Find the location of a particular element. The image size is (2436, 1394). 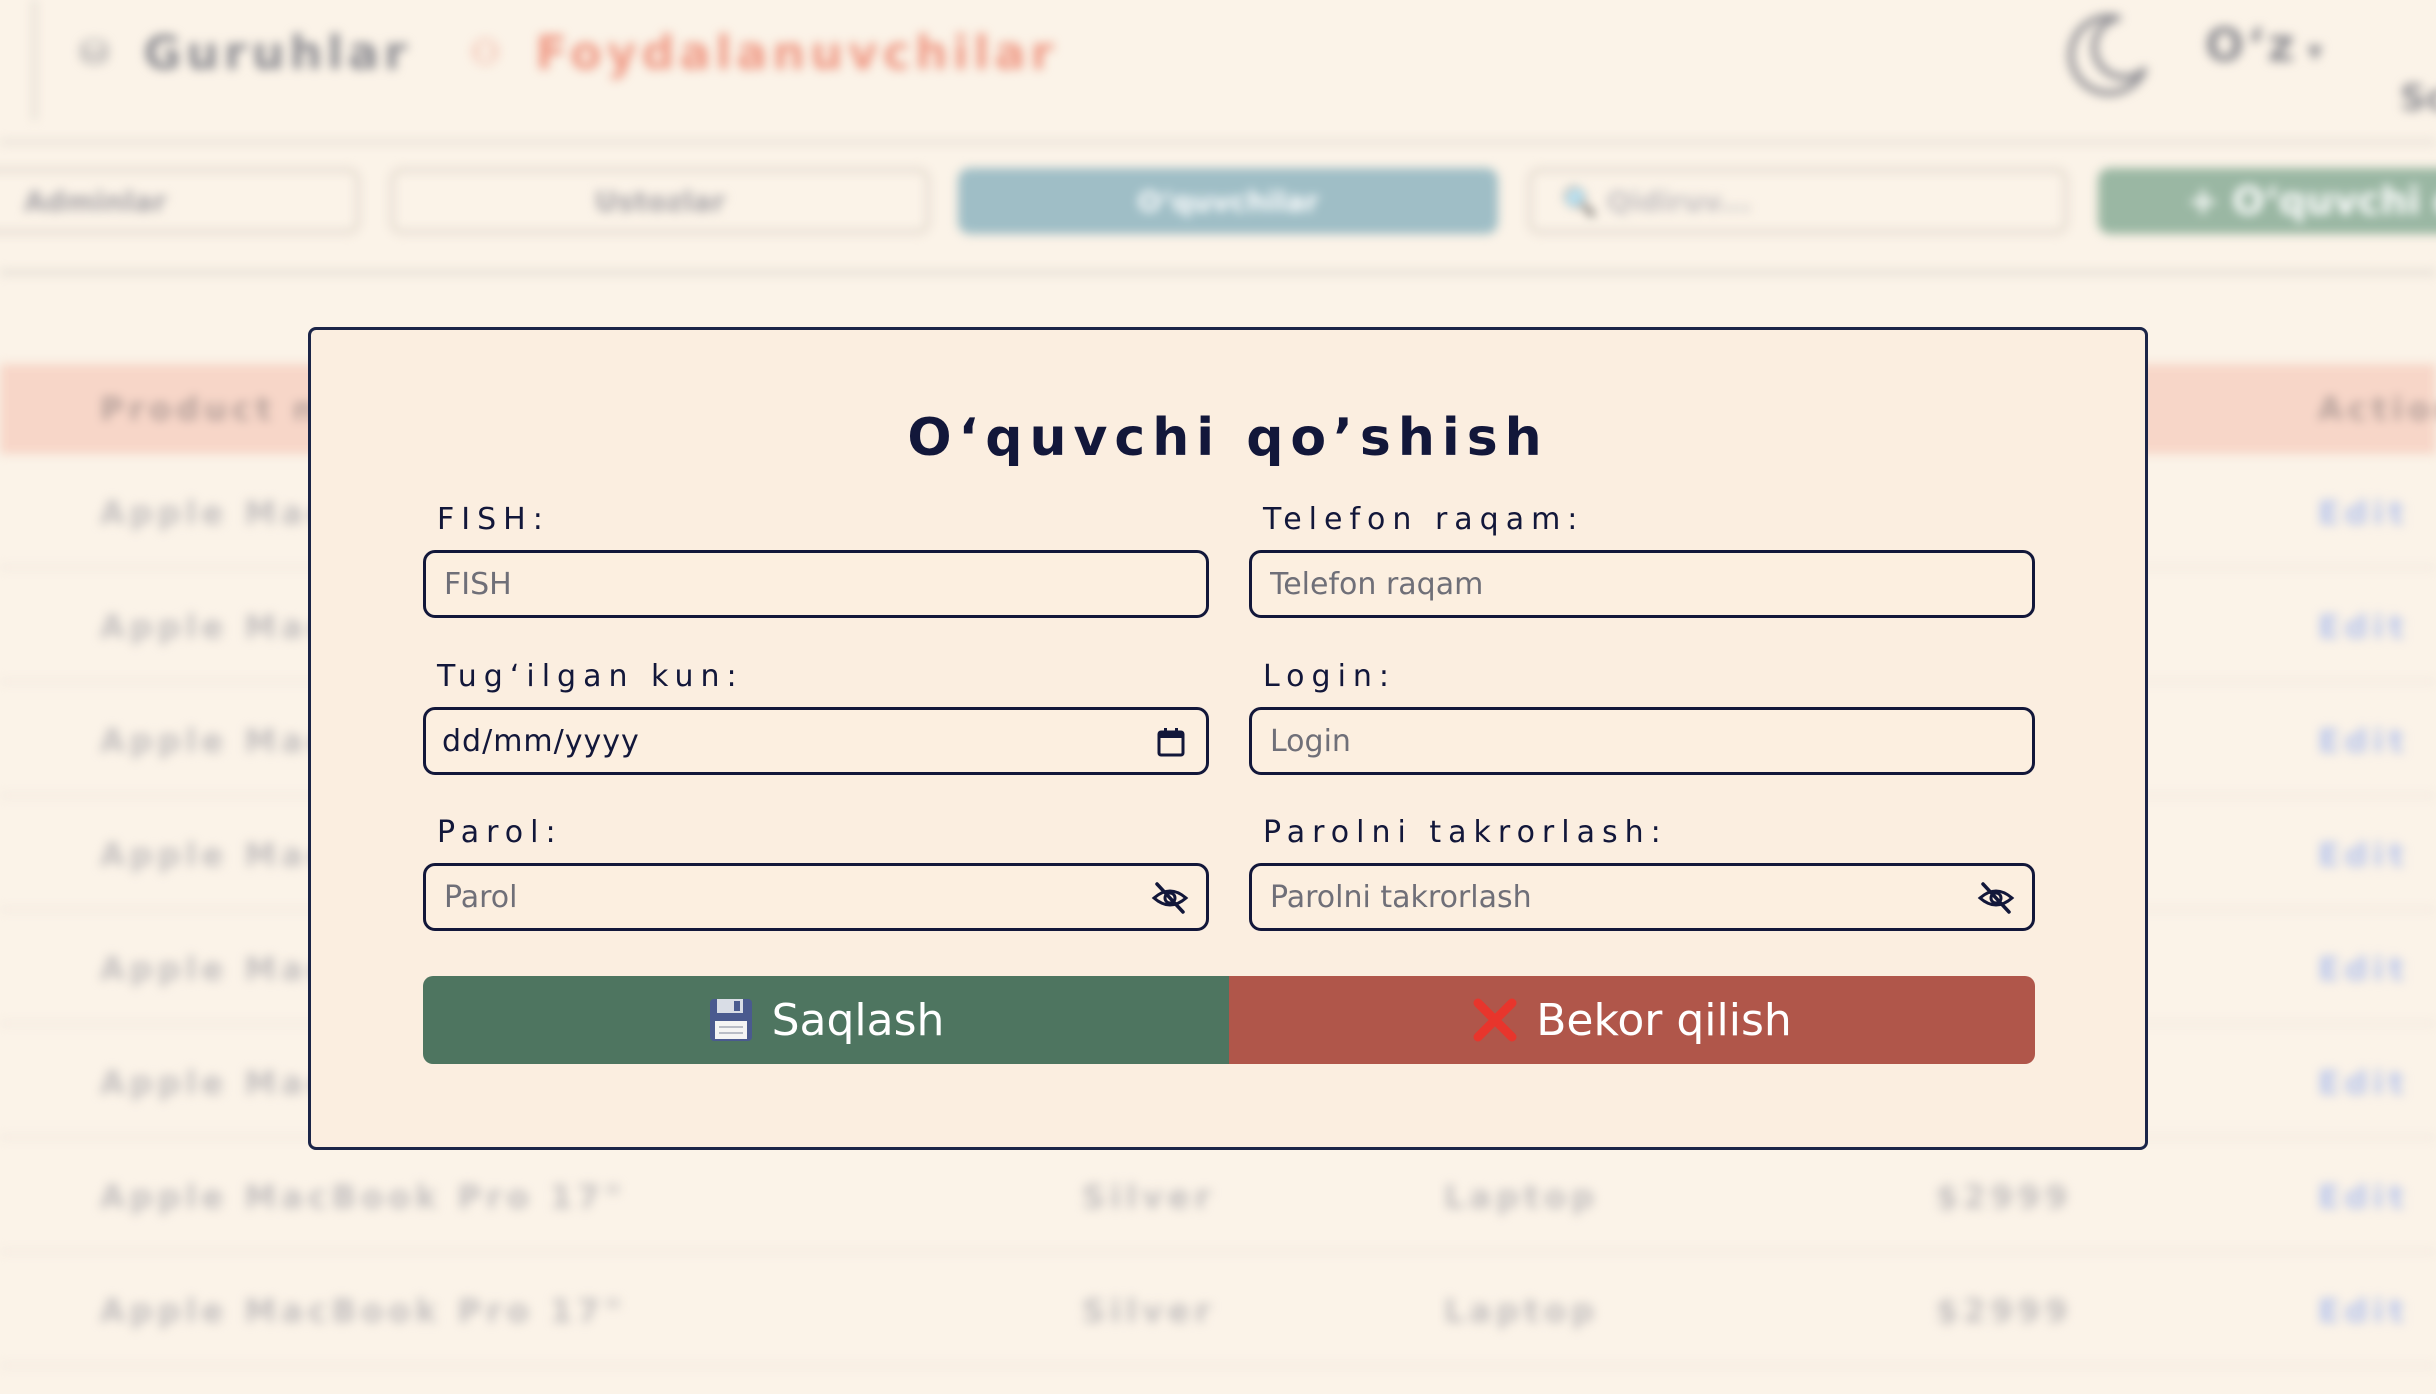

user-icon: ⚇ is located at coordinates (488, 53).